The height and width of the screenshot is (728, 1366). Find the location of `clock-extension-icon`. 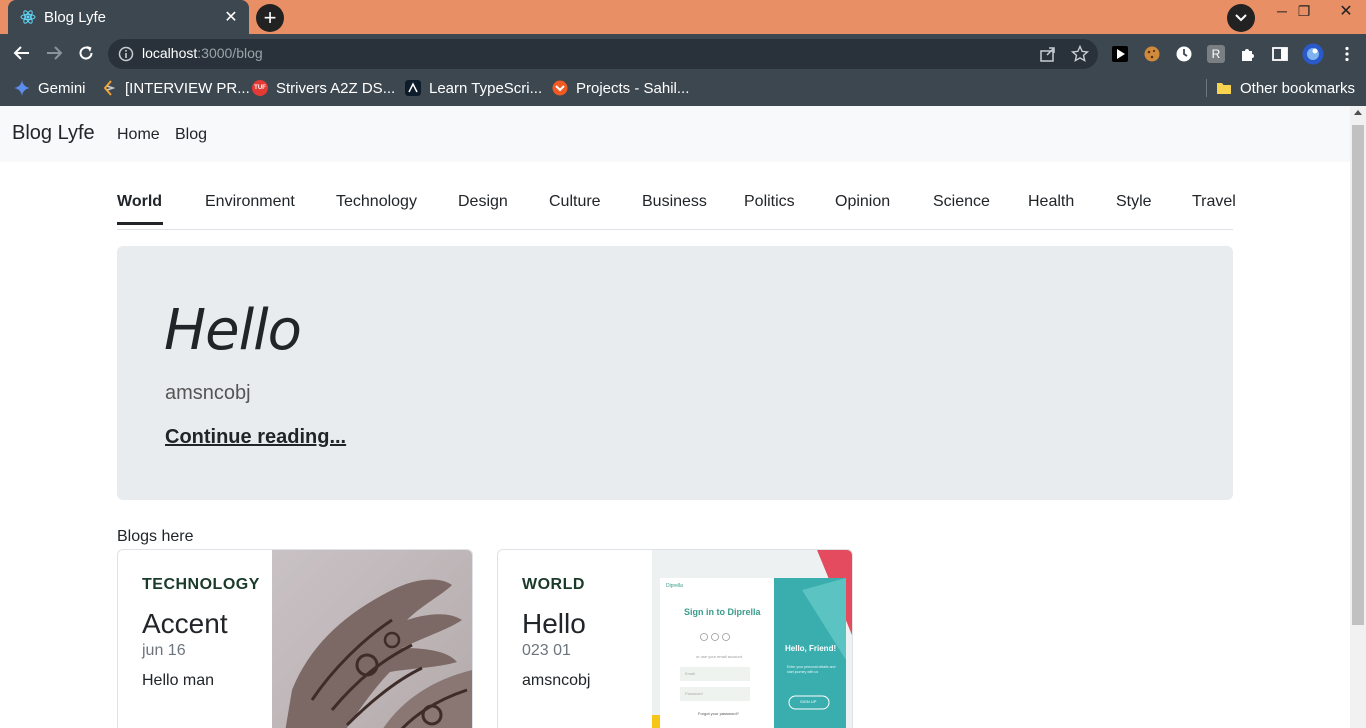

clock-extension-icon is located at coordinates (1184, 54).